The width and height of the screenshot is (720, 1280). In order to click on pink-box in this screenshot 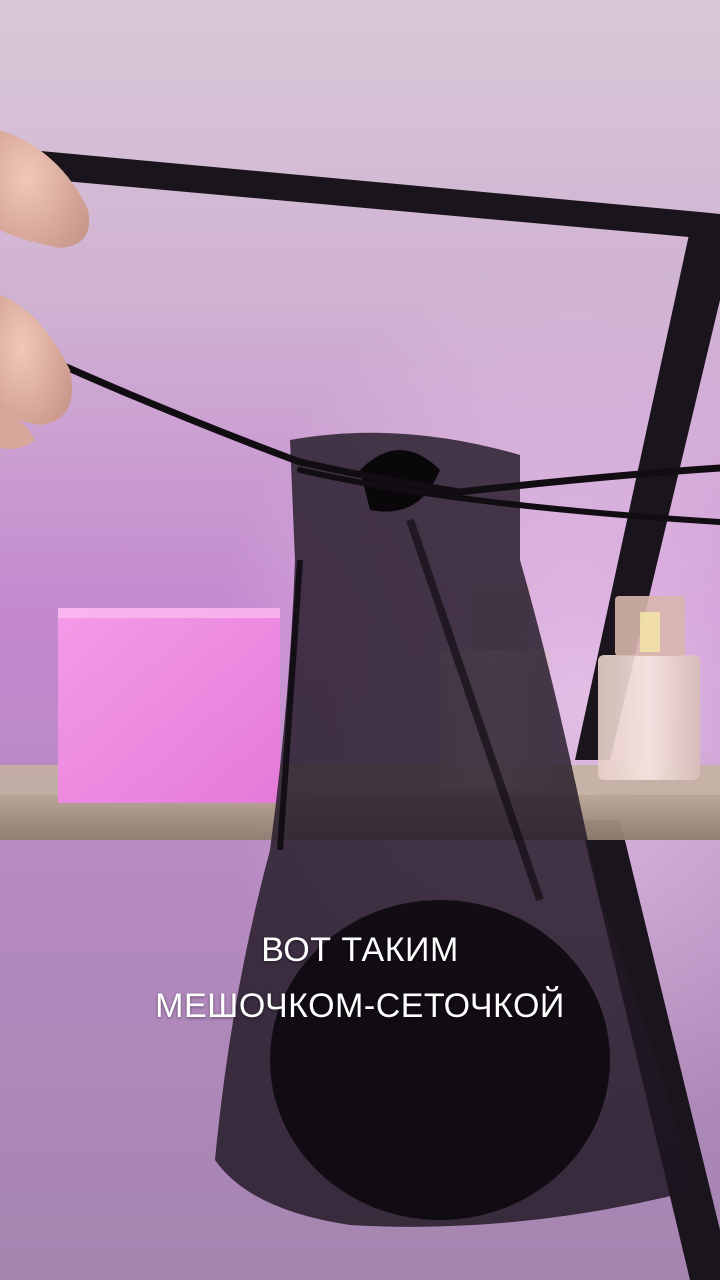, I will do `click(169, 705)`.